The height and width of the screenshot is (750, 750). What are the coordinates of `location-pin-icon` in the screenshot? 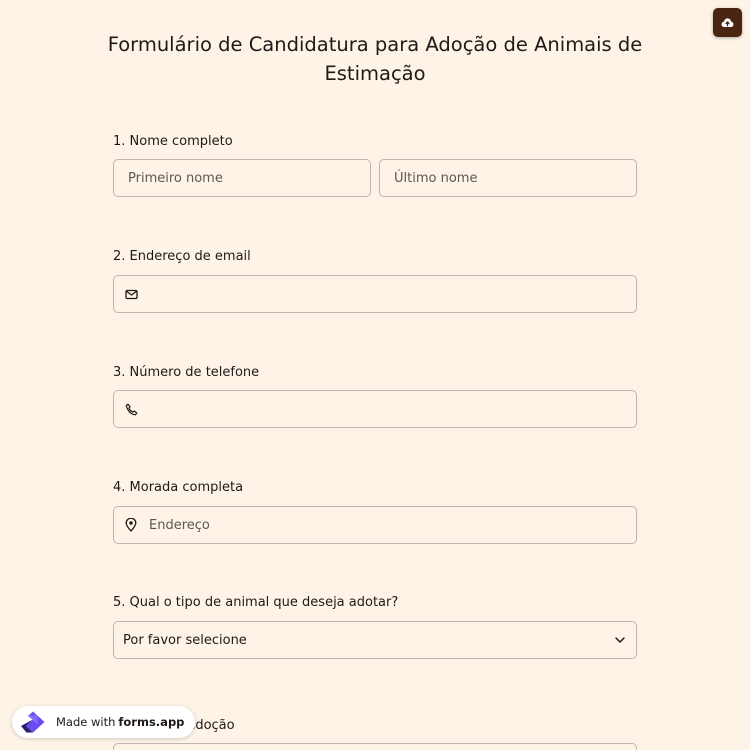 It's located at (131, 525).